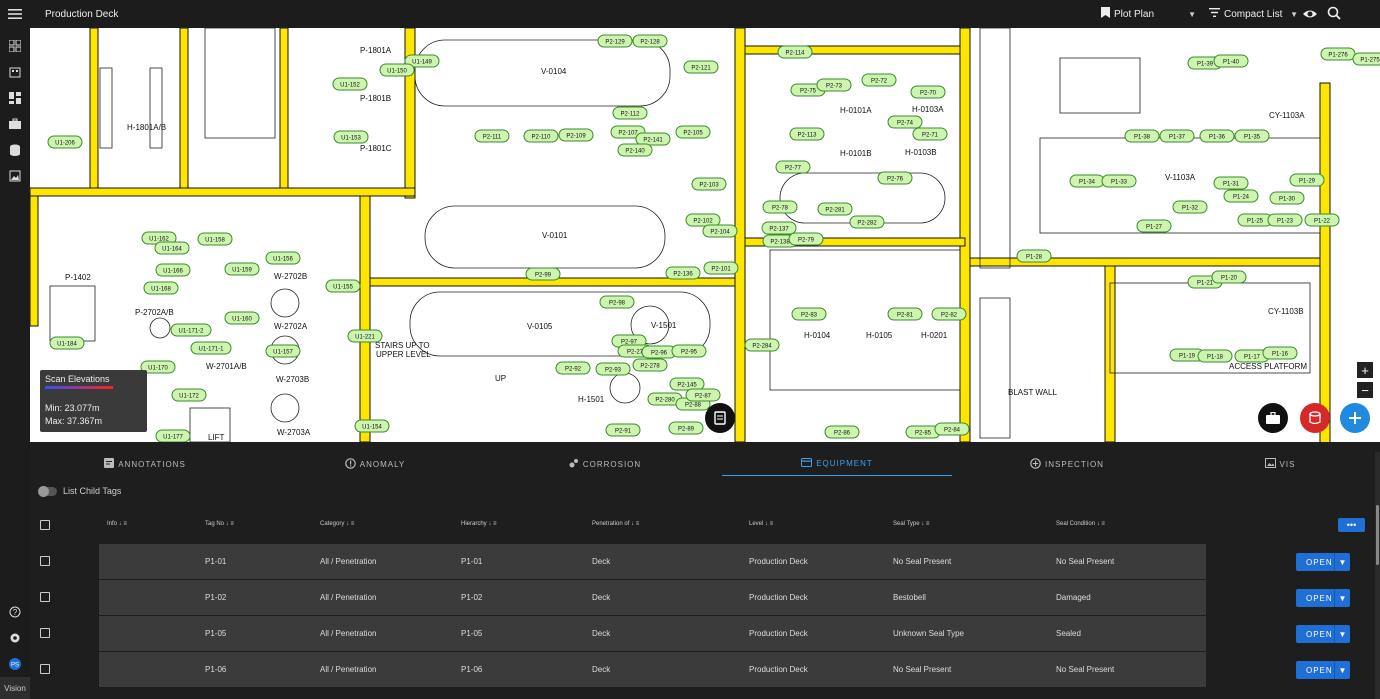 Image resolution: width=1380 pixels, height=699 pixels. I want to click on tag-marker: P2-102, so click(703, 220).